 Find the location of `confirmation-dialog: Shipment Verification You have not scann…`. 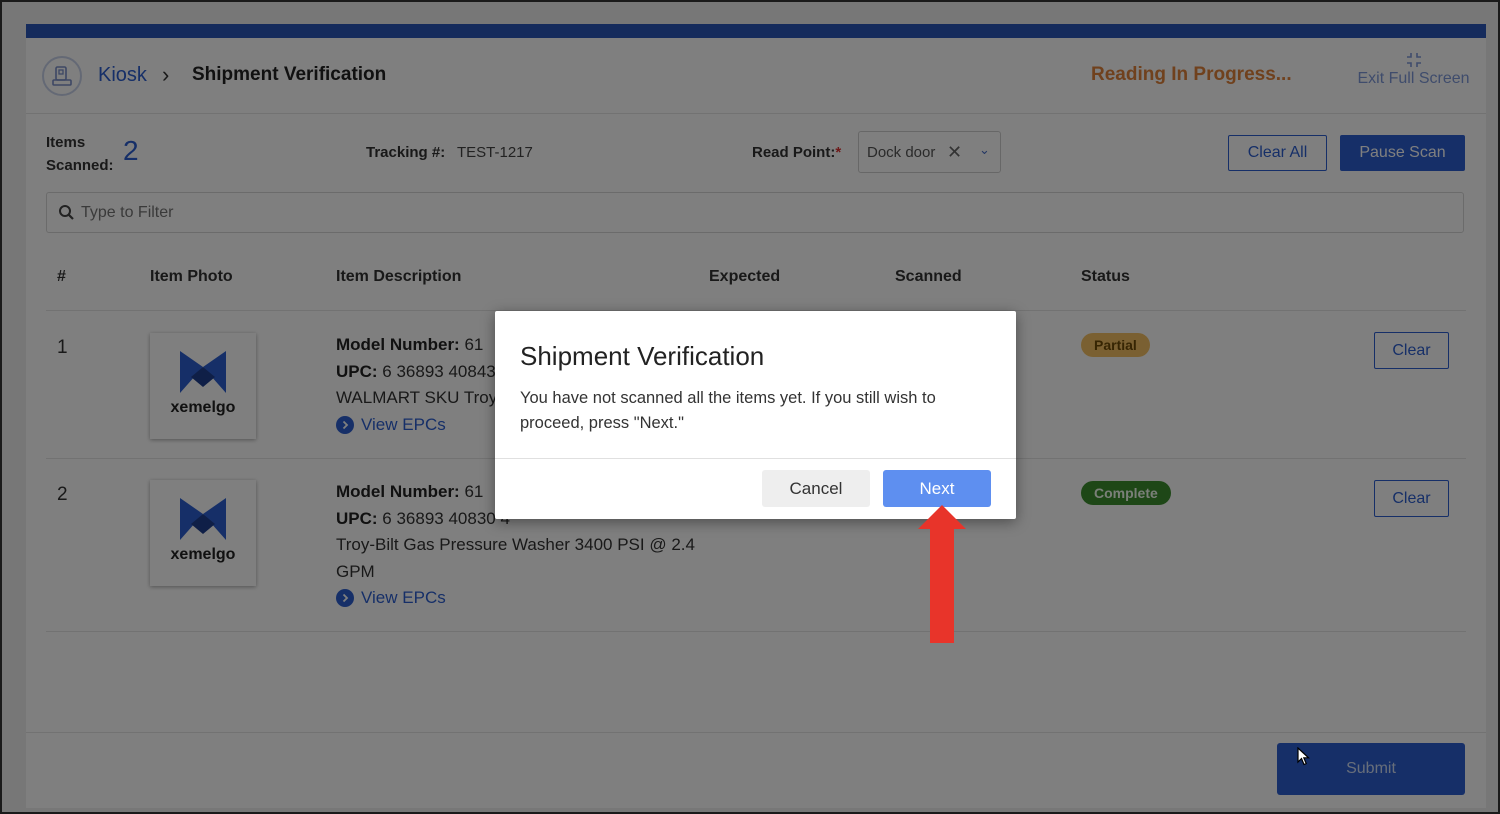

confirmation-dialog: Shipment Verification You have not scann… is located at coordinates (755, 415).